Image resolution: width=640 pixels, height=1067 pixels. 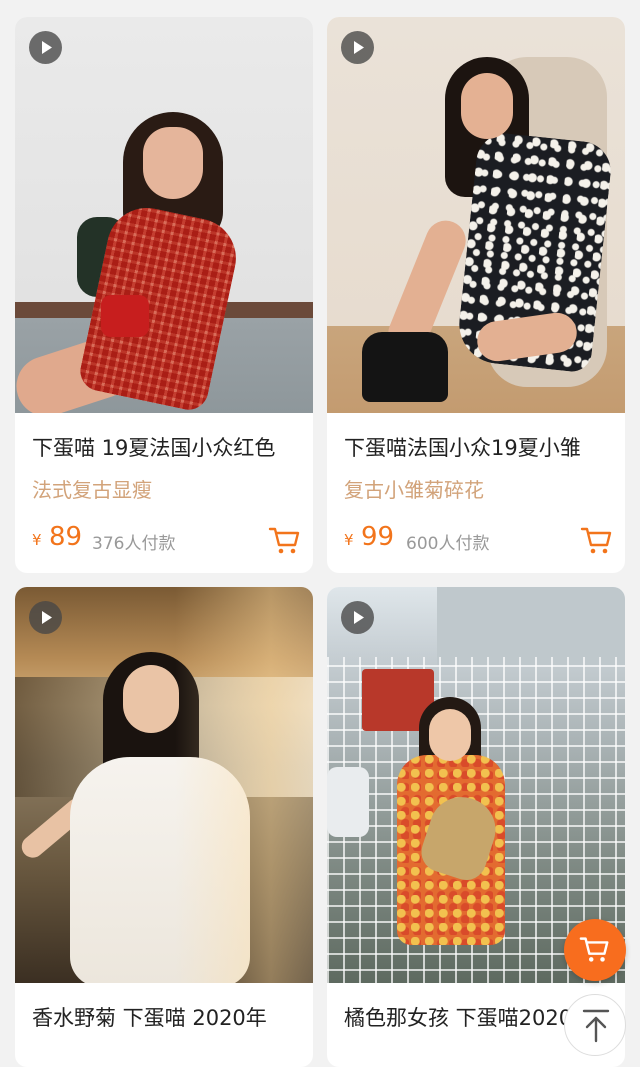 I want to click on product-title: 下蛋喵 19夏法国小众红色, so click(x=167, y=448).